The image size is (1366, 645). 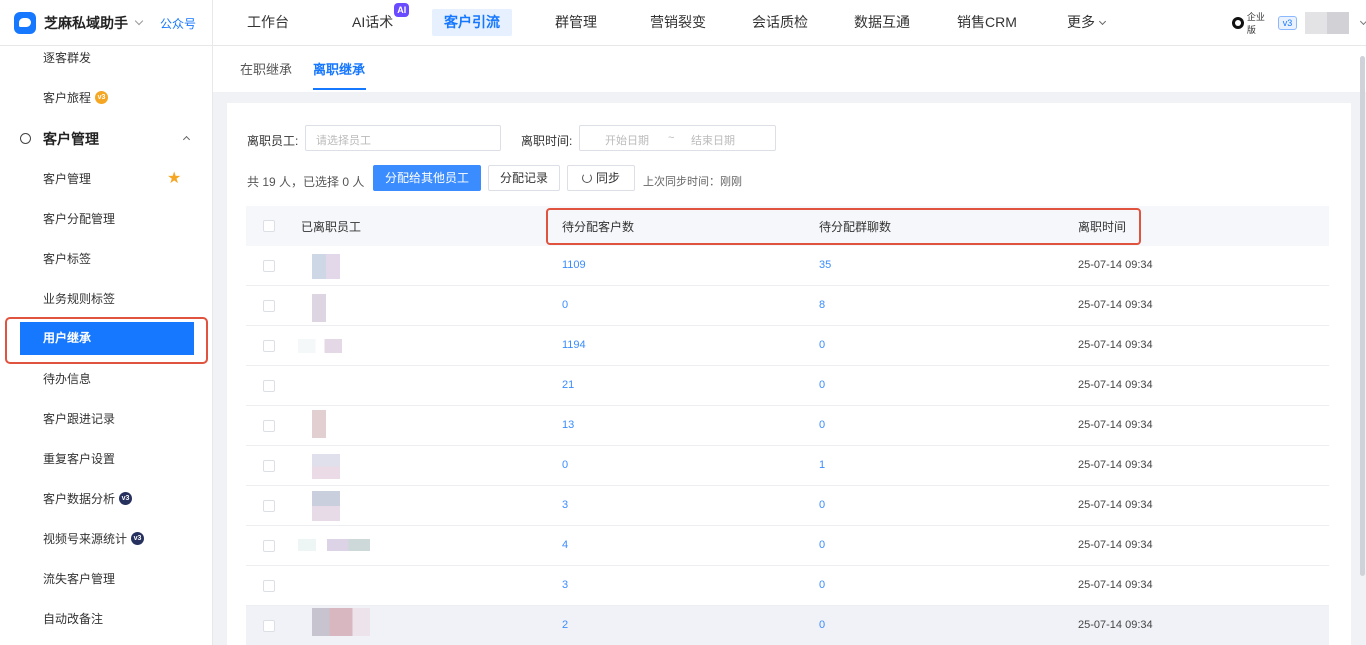 What do you see at coordinates (568, 425) in the screenshot?
I see `pending-customers-link: 13` at bounding box center [568, 425].